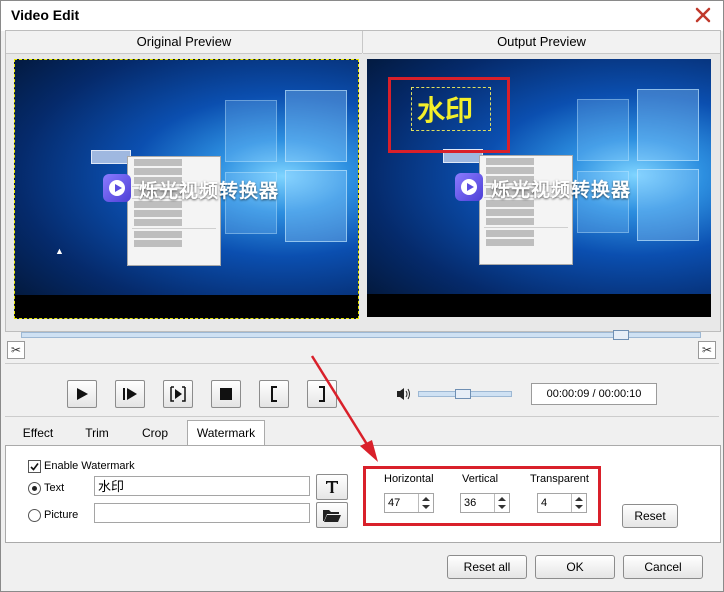 This screenshot has height=592, width=724. Describe the element at coordinates (404, 395) in the screenshot. I see `volume-icon` at that location.